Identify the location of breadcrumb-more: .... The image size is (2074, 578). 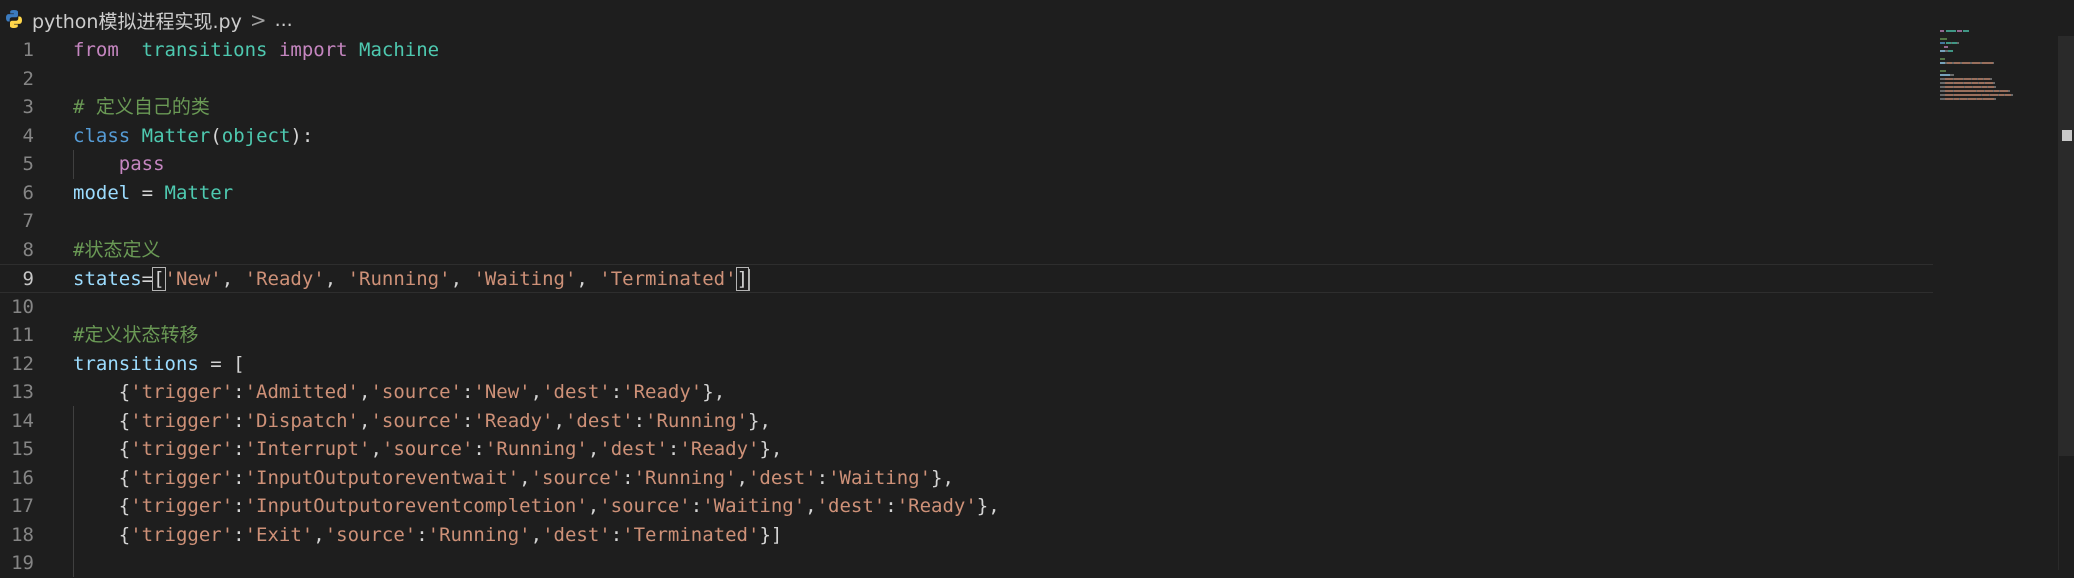
(284, 20).